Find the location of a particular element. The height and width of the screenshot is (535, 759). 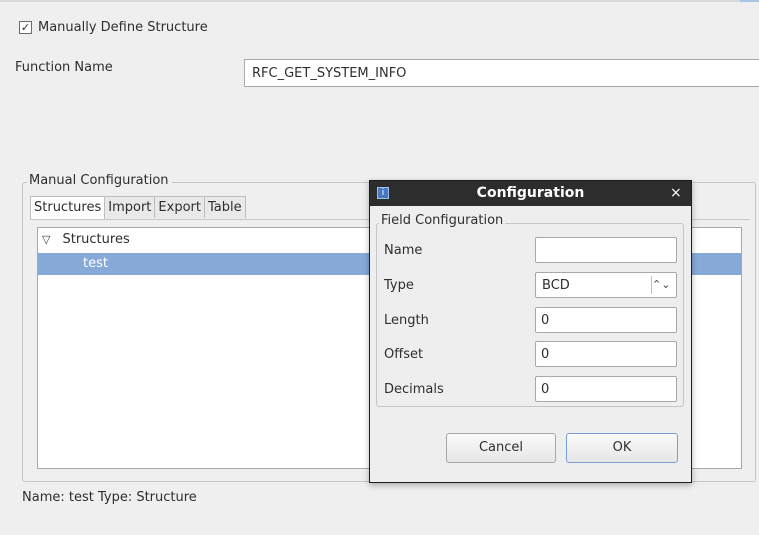

manual-configuration-legend: Manual Configuration is located at coordinates (99, 180).